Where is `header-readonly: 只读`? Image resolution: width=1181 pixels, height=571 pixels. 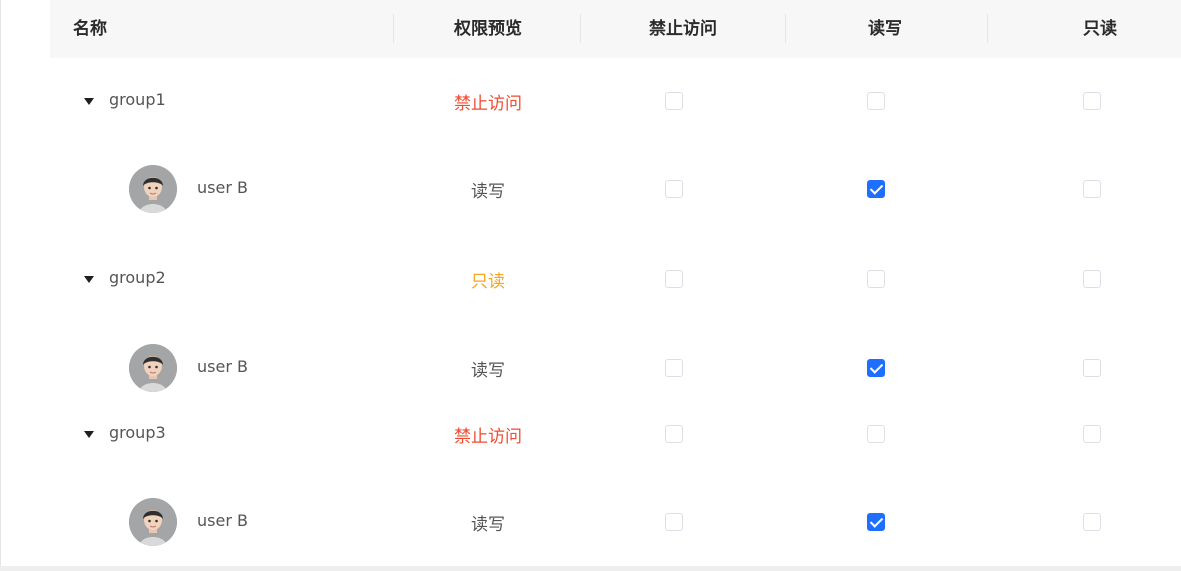
header-readonly: 只读 is located at coordinates (1100, 29).